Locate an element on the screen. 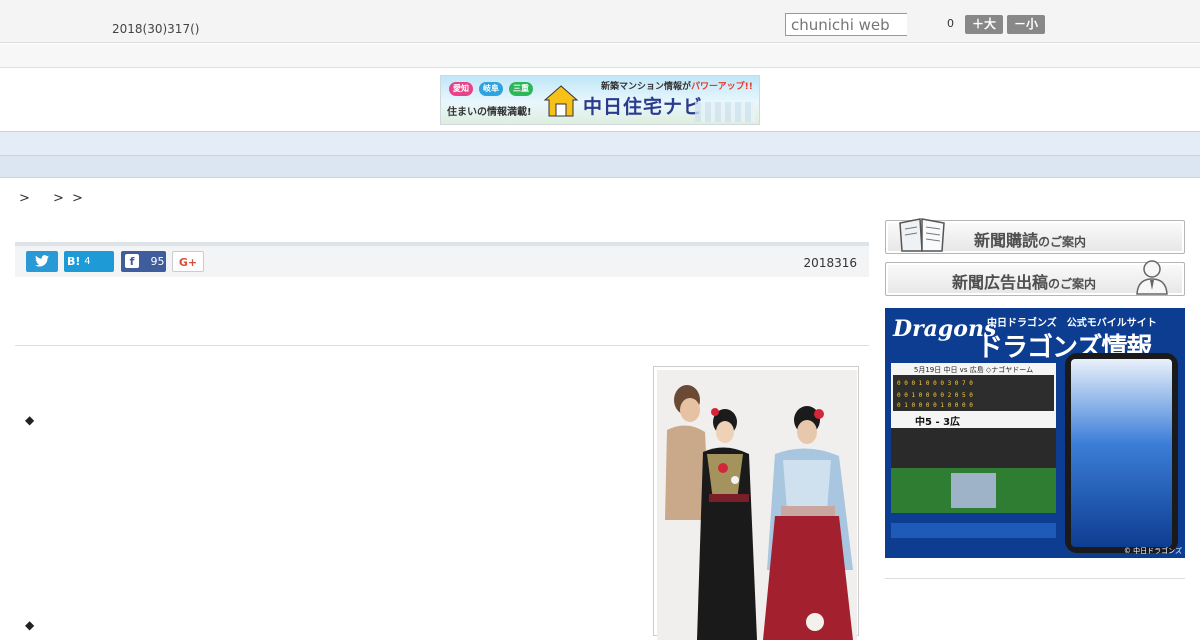 Image resolution: width=1200 pixels, height=640 pixels. banner-tagline: 住まいの情報満載! is located at coordinates (489, 112).